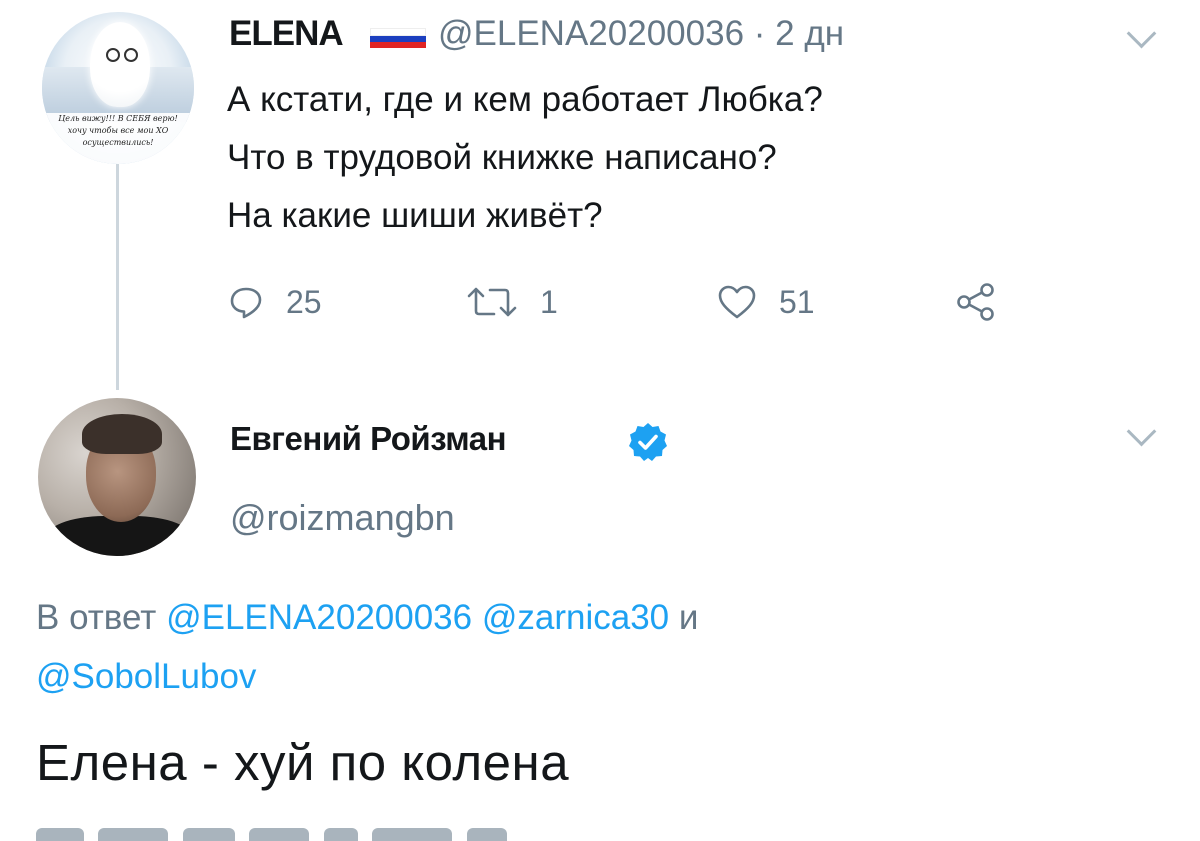 The width and height of the screenshot is (1200, 841). I want to click on parent-tweet-text-line: А кстати, где и кем работает Любка?, so click(525, 99).